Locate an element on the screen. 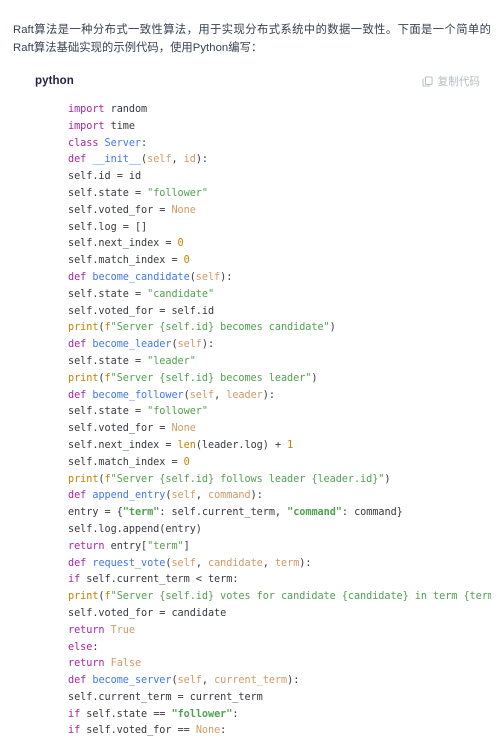 The height and width of the screenshot is (740, 504). copy-icon is located at coordinates (427, 81).